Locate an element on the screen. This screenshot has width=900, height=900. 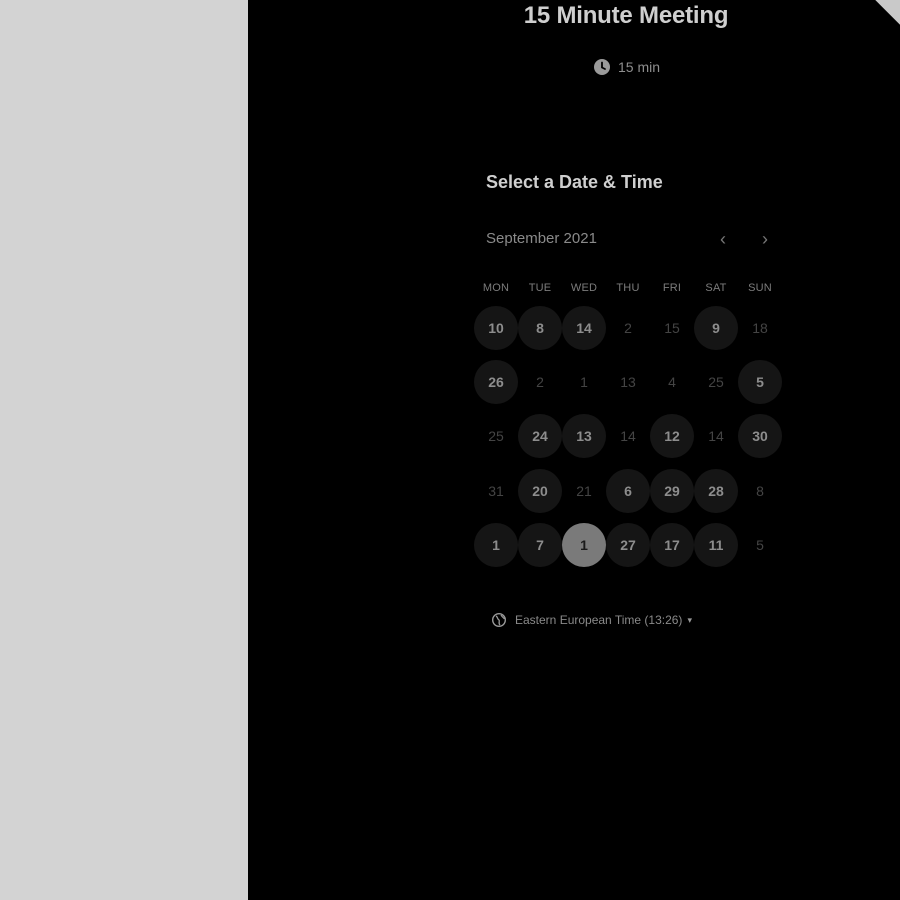
calendar-day-available: 26 is located at coordinates (496, 382).